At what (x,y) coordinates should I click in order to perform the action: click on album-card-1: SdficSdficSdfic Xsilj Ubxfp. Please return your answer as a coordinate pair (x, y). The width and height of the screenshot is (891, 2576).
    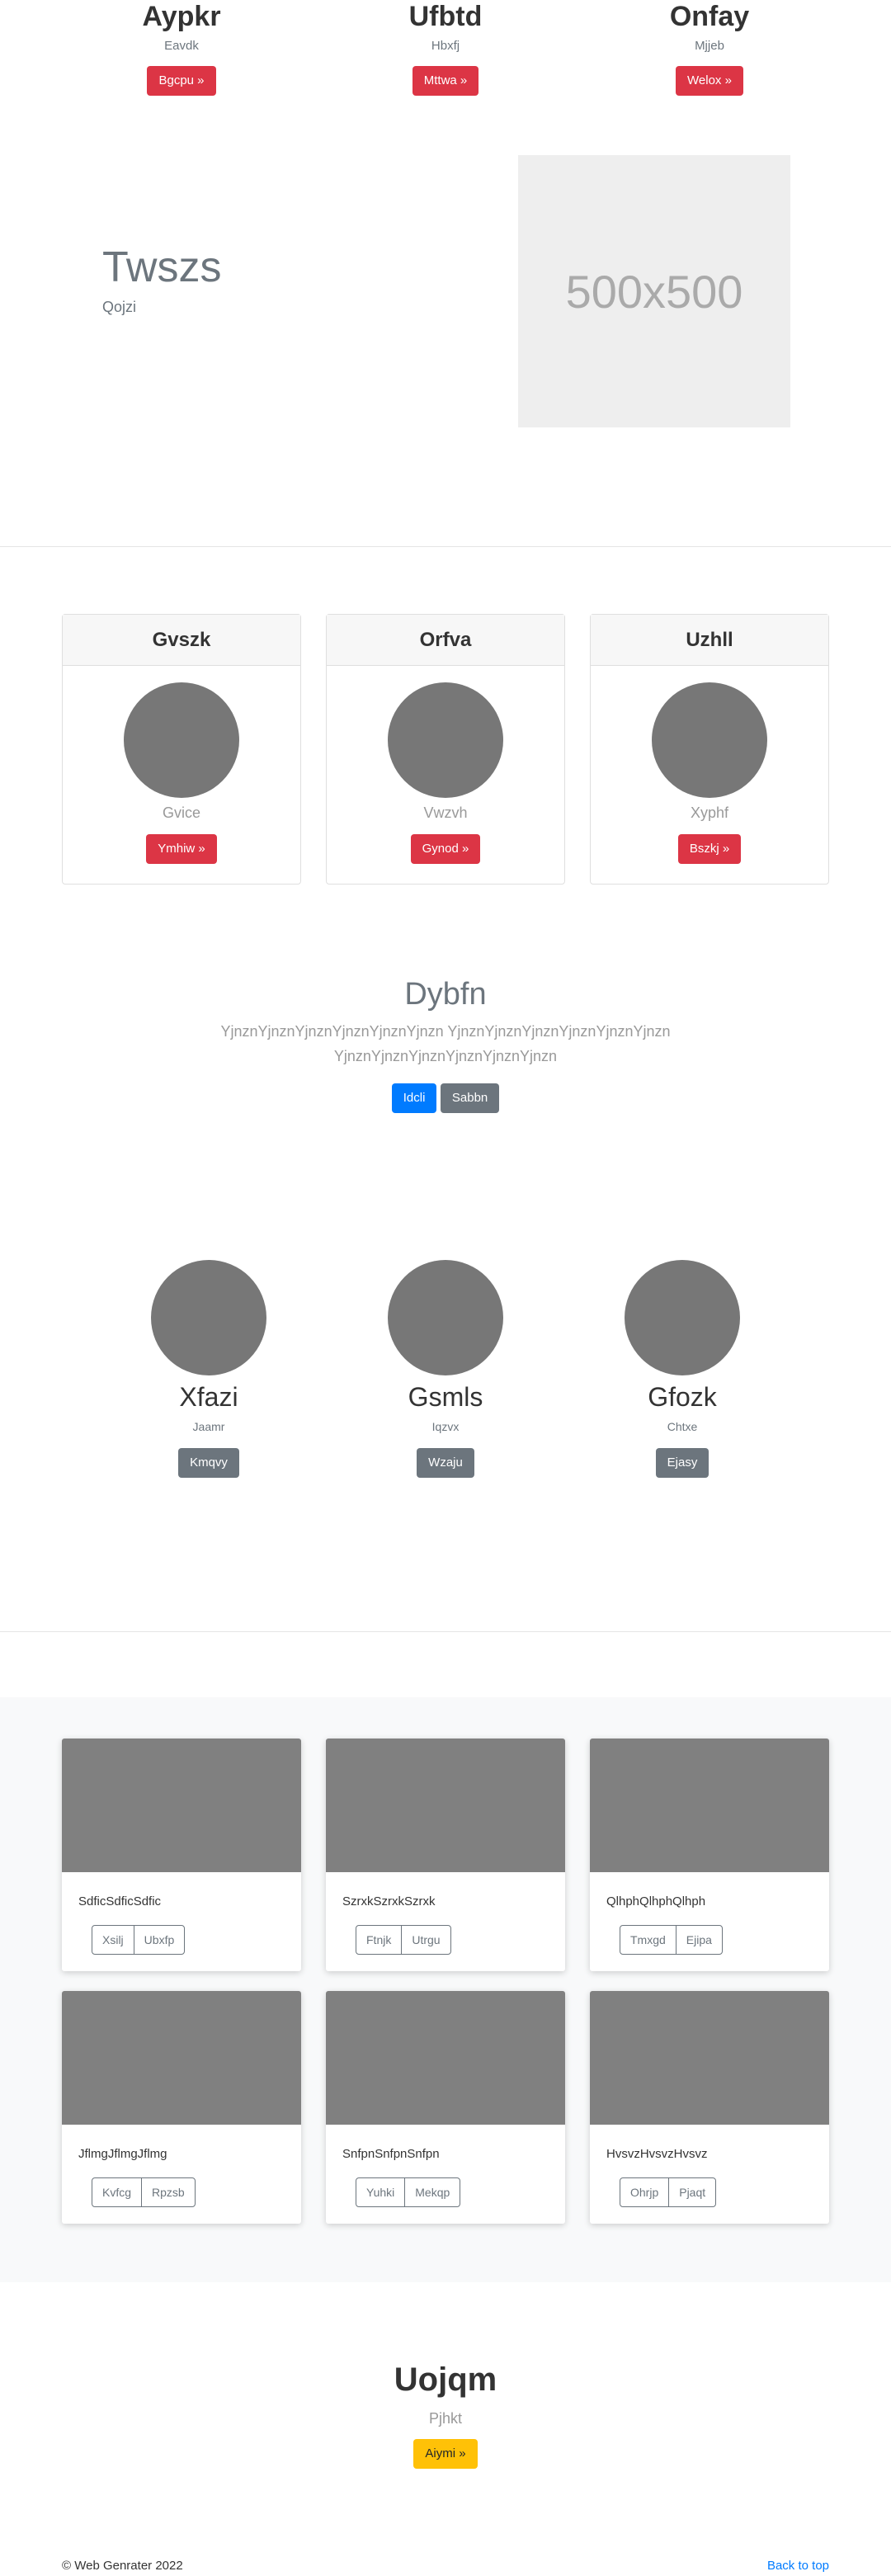
    Looking at the image, I should click on (181, 1855).